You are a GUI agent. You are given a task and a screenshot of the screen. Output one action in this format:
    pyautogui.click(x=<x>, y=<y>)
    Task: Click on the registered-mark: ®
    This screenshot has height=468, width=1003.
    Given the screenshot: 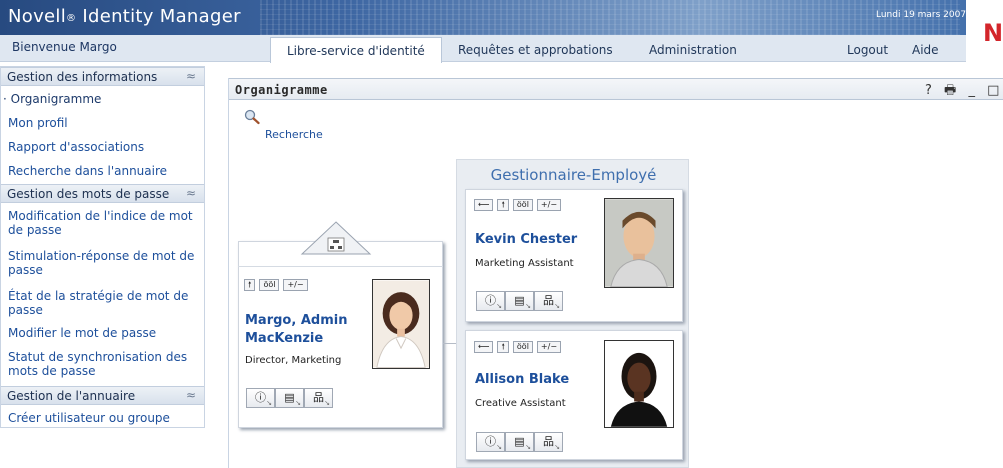 What is the action you would take?
    pyautogui.click(x=71, y=18)
    